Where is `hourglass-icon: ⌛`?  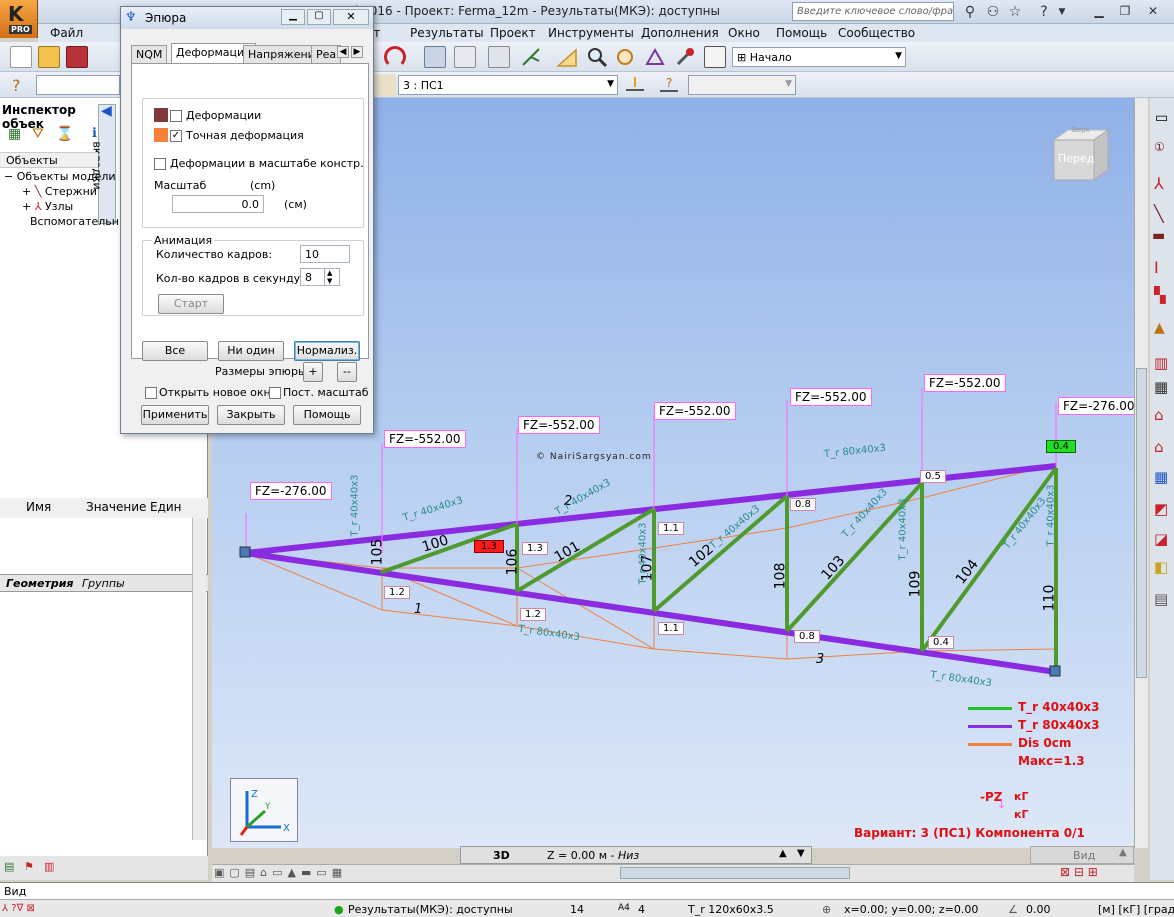 hourglass-icon: ⌛ is located at coordinates (64, 134).